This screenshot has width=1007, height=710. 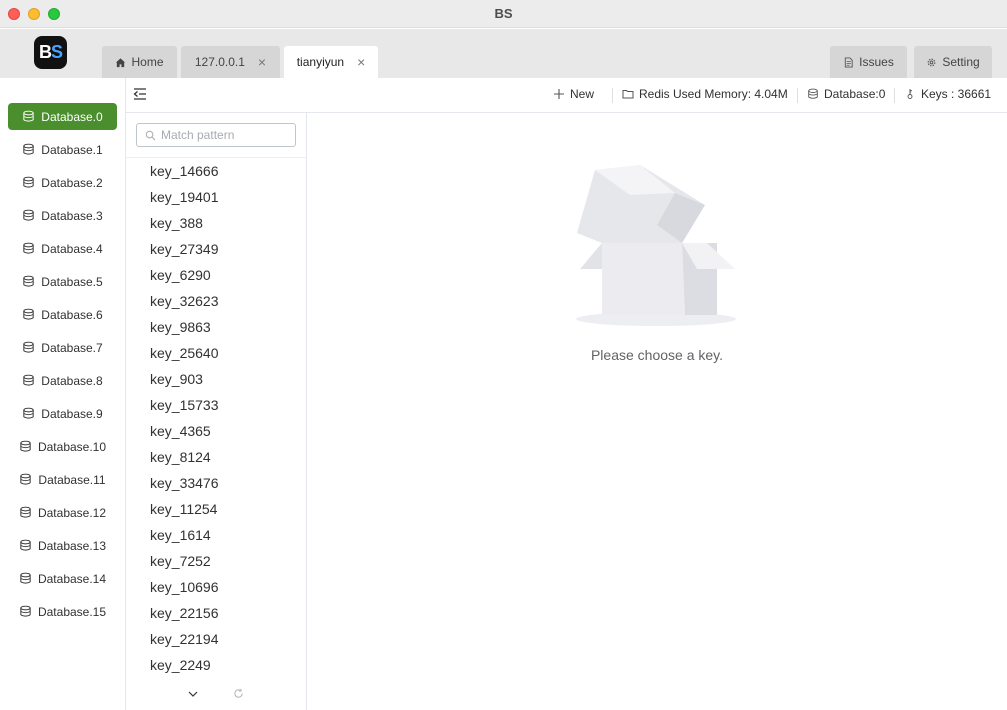 I want to click on database-item-label: Database.15, so click(x=72, y=611).